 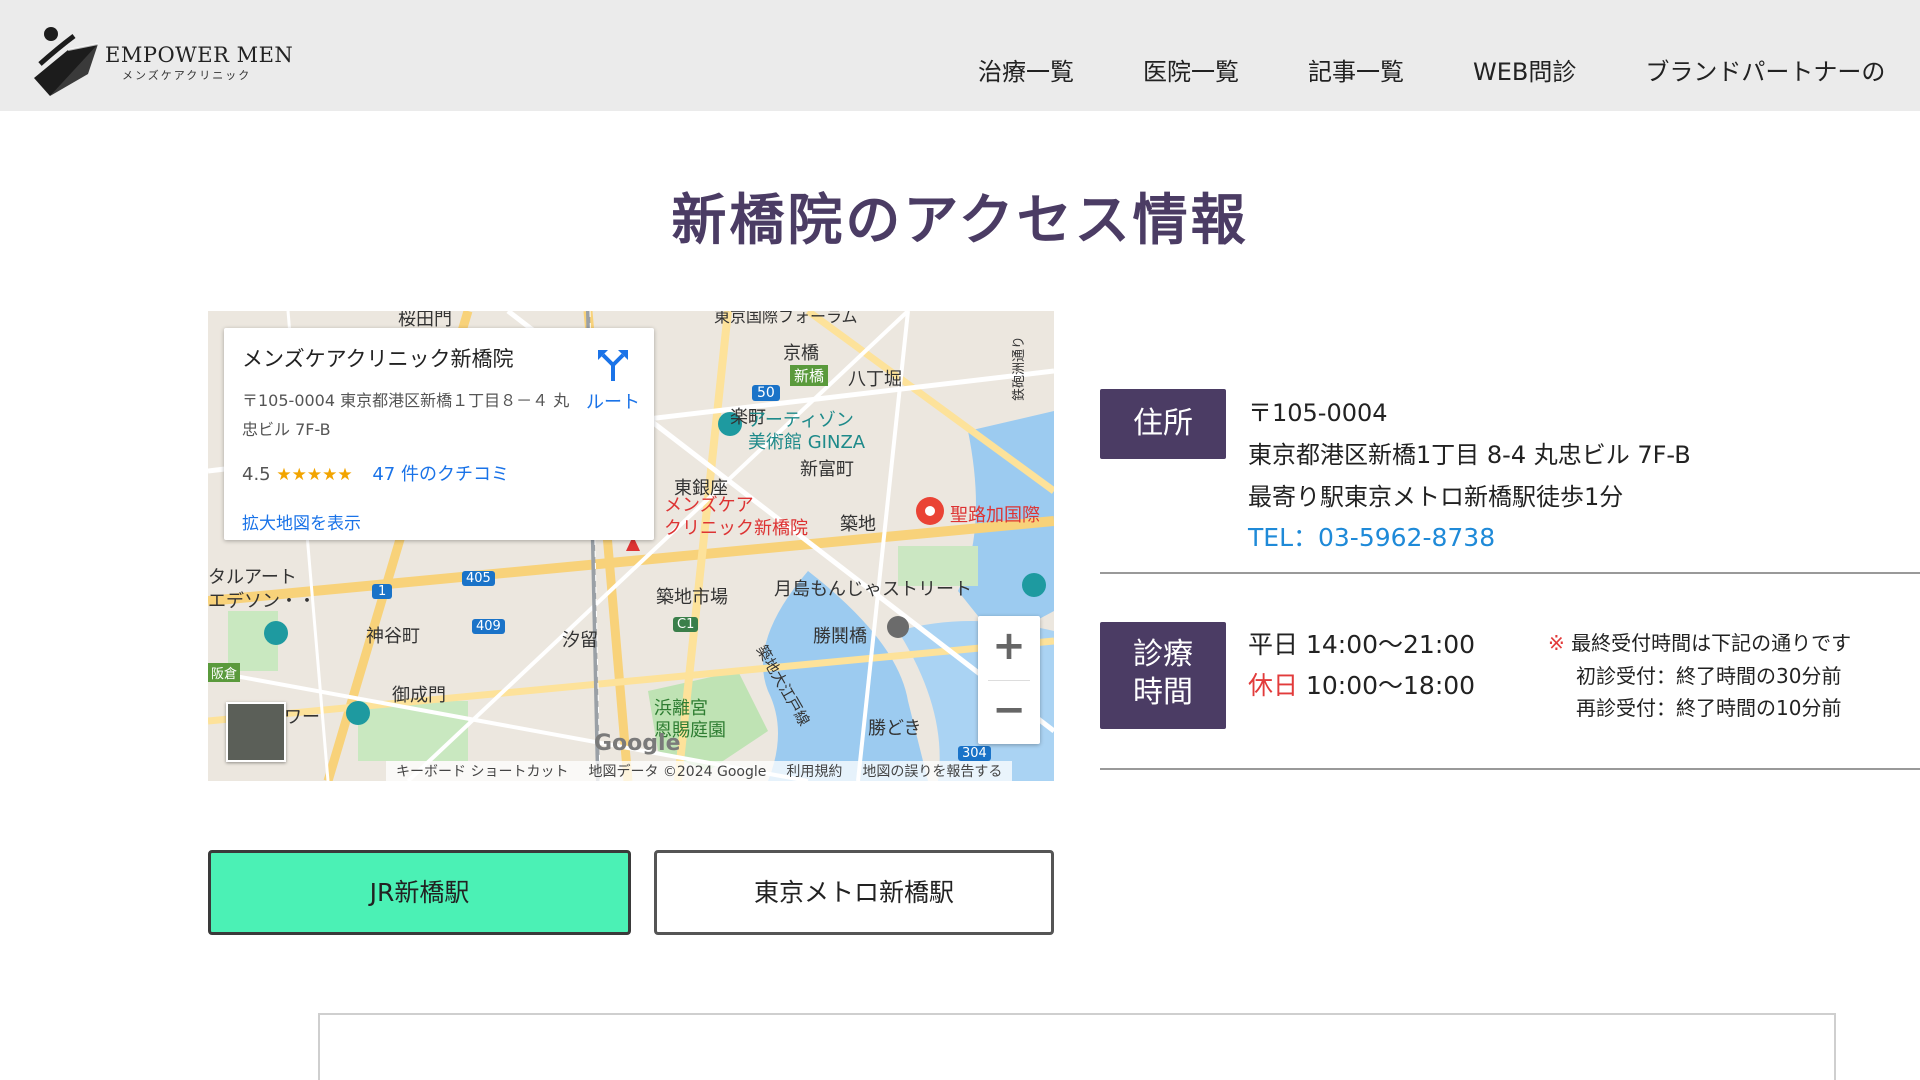 What do you see at coordinates (686, 624) in the screenshot?
I see `map-route-c1: C1` at bounding box center [686, 624].